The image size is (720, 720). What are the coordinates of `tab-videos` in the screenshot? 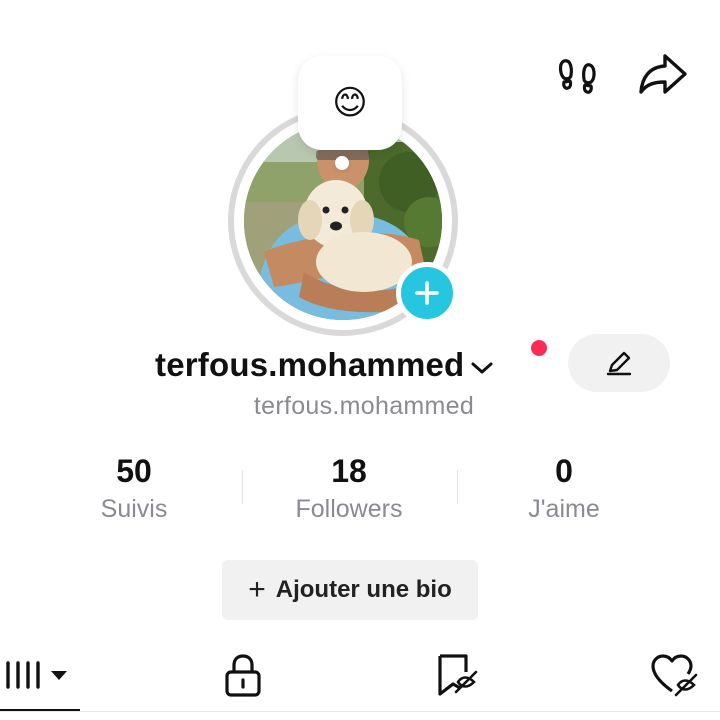 It's located at (40, 675).